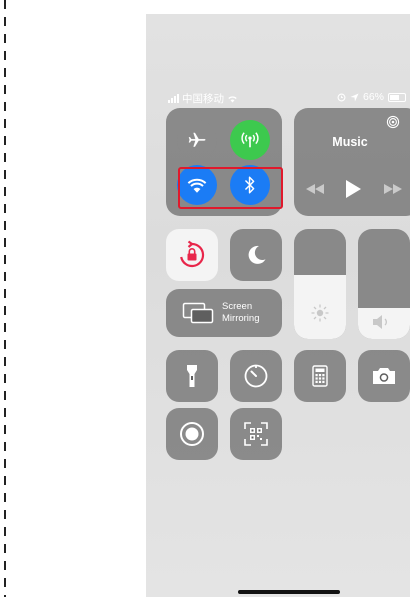 Image resolution: width=410 pixels, height=597 pixels. Describe the element at coordinates (224, 162) in the screenshot. I see `connectivity-tile` at that location.